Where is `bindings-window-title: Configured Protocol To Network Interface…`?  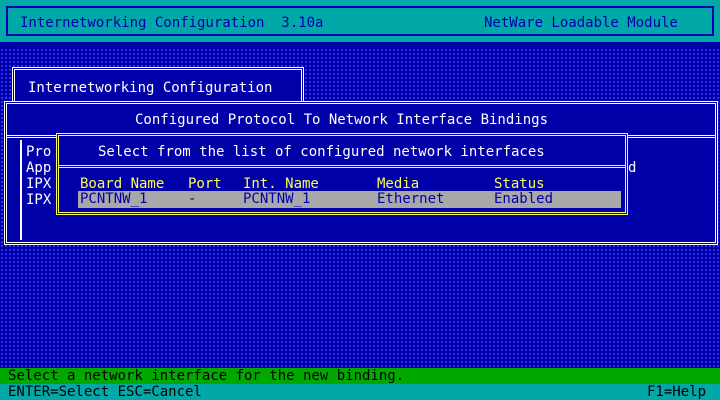
bindings-window-title: Configured Protocol To Network Interface… is located at coordinates (342, 120).